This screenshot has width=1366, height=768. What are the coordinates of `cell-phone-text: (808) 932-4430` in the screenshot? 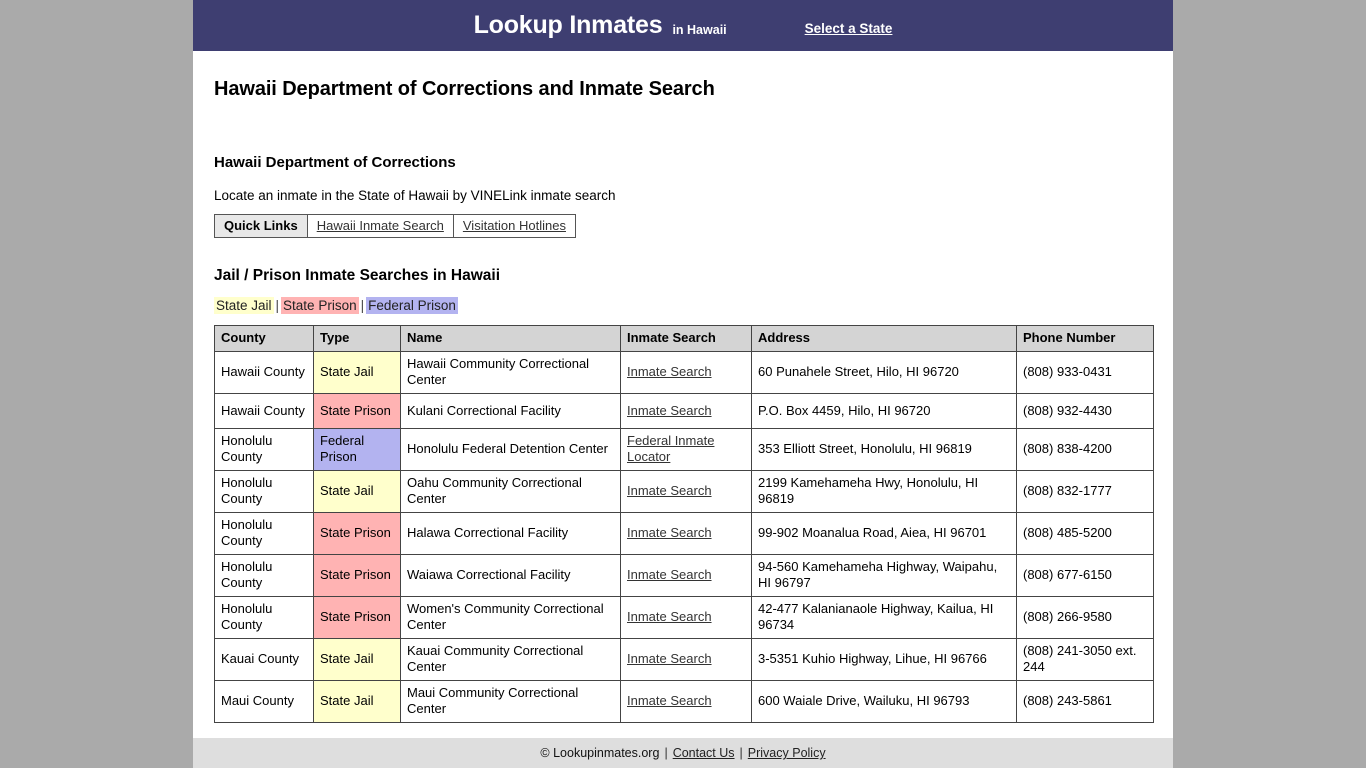 It's located at (1067, 410).